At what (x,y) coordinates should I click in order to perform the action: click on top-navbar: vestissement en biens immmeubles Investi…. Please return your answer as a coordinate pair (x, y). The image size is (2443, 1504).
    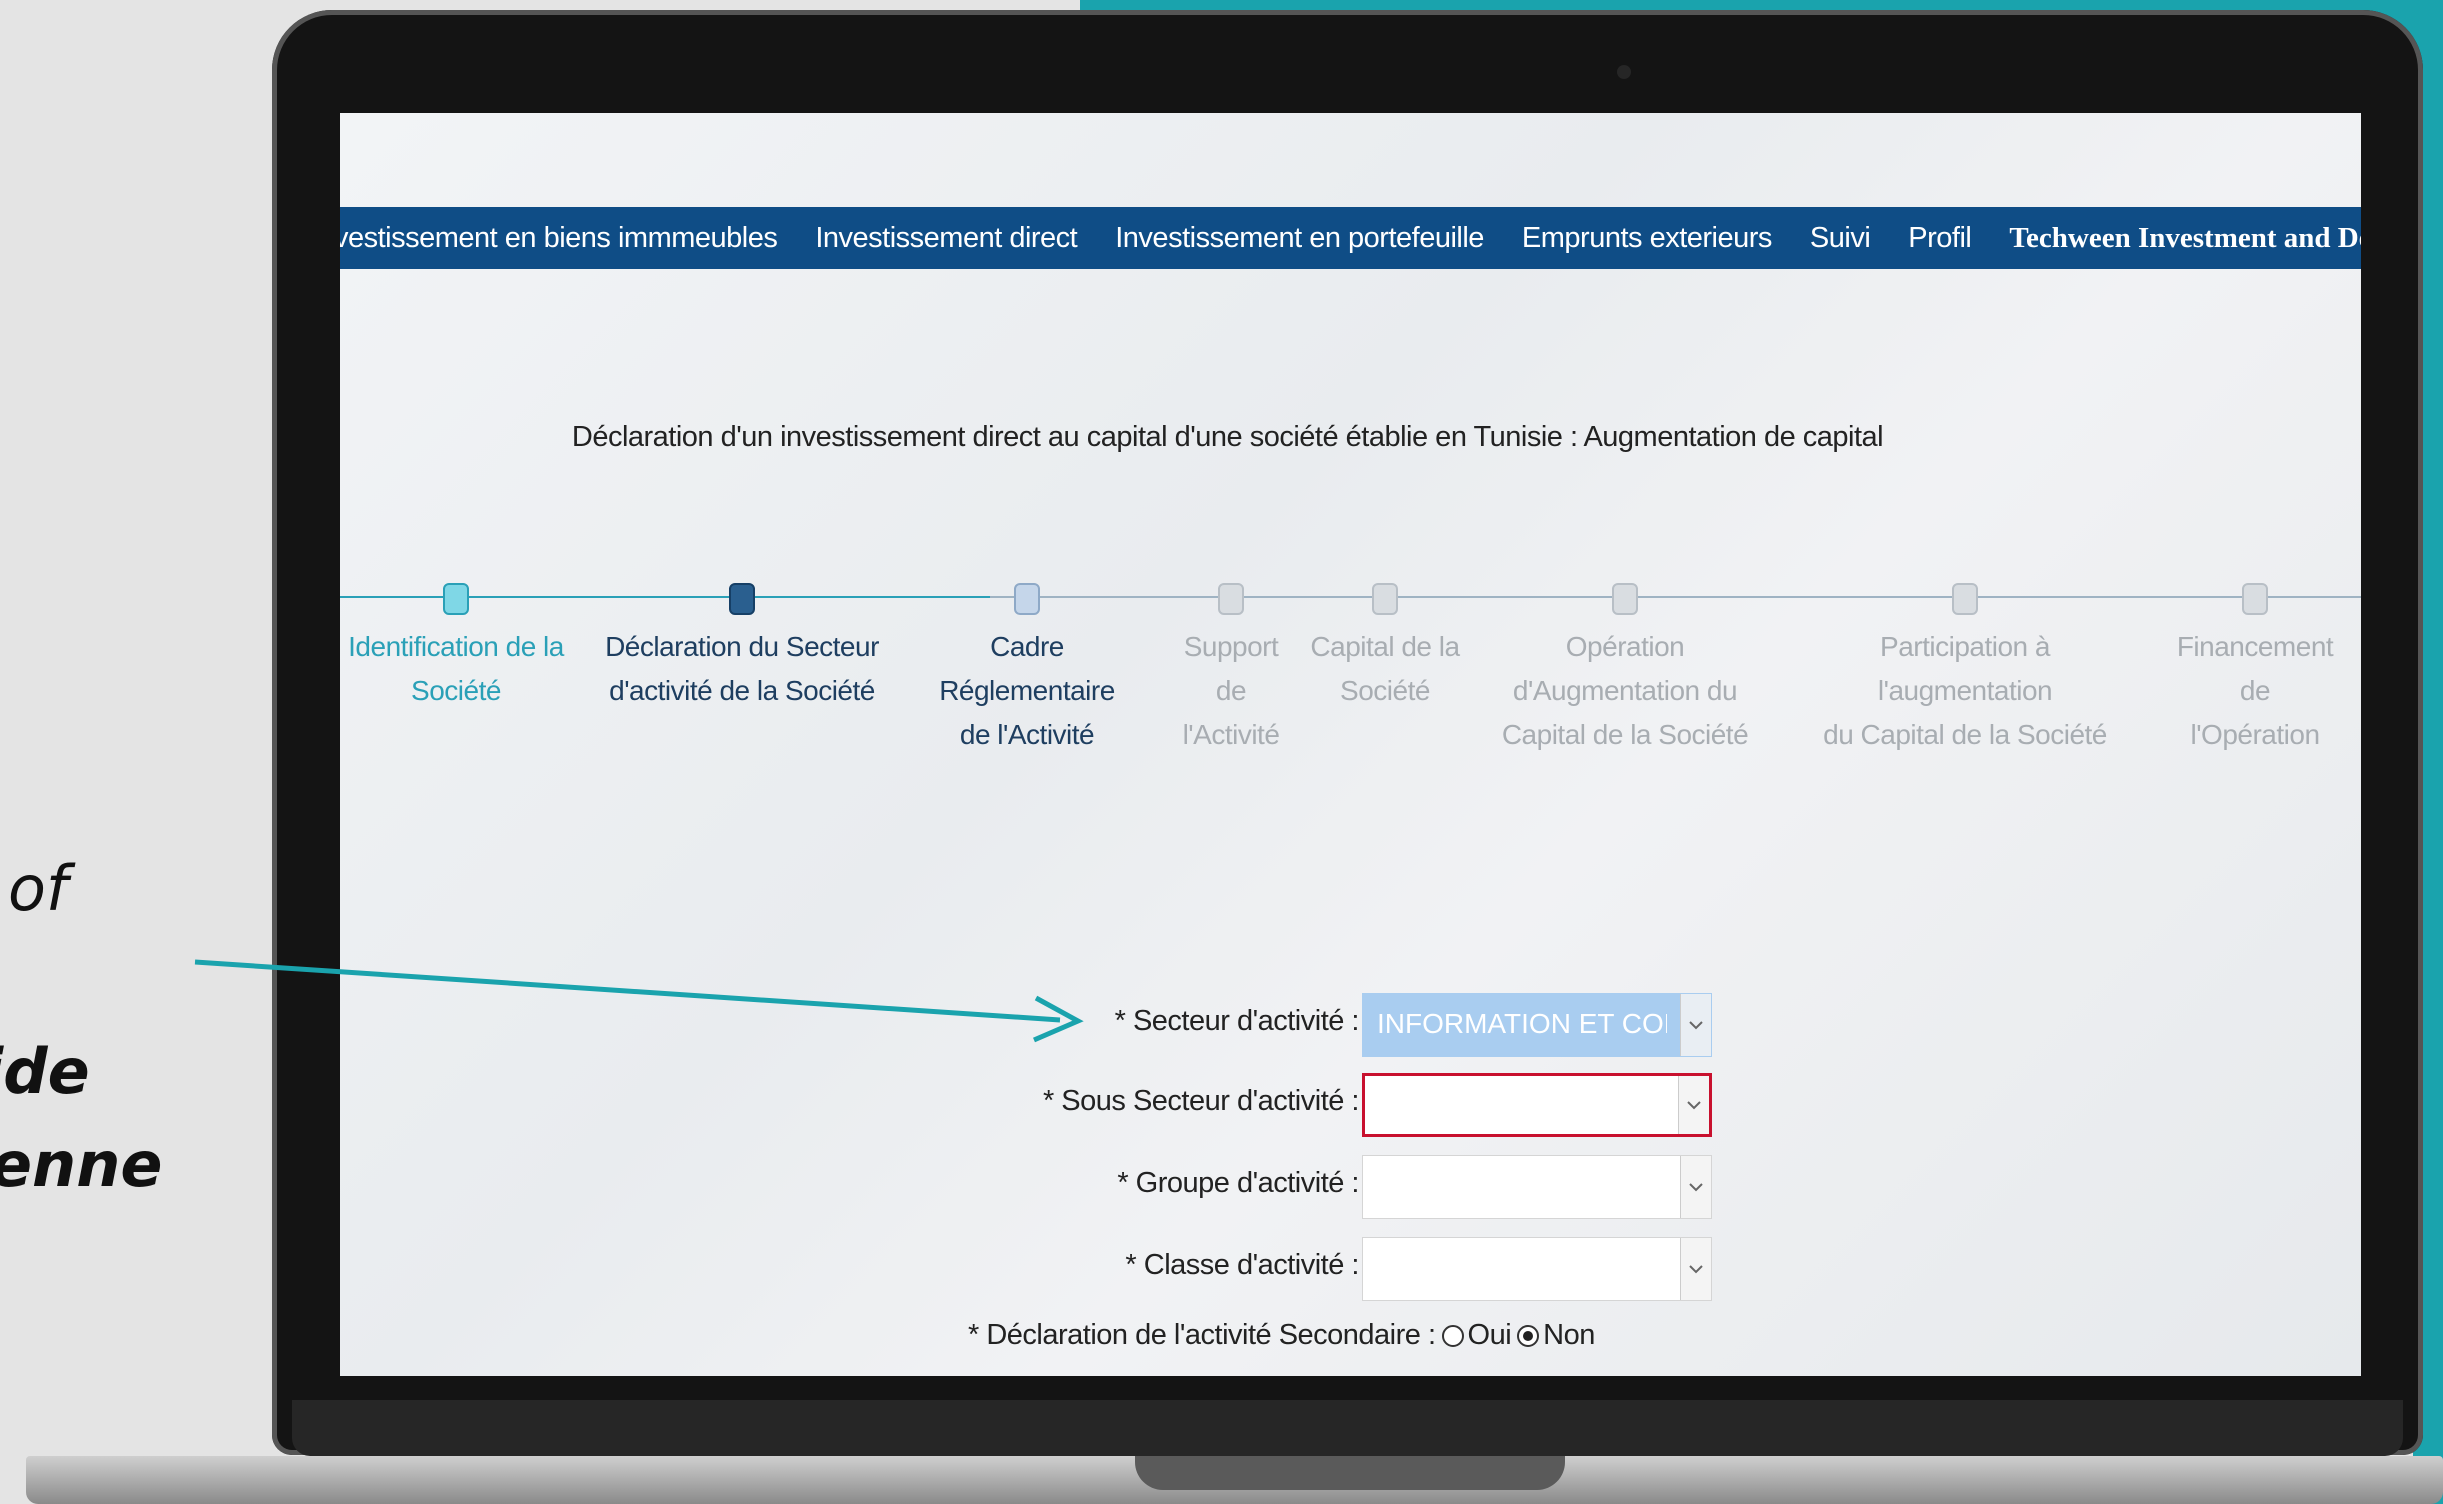
    Looking at the image, I should click on (1350, 238).